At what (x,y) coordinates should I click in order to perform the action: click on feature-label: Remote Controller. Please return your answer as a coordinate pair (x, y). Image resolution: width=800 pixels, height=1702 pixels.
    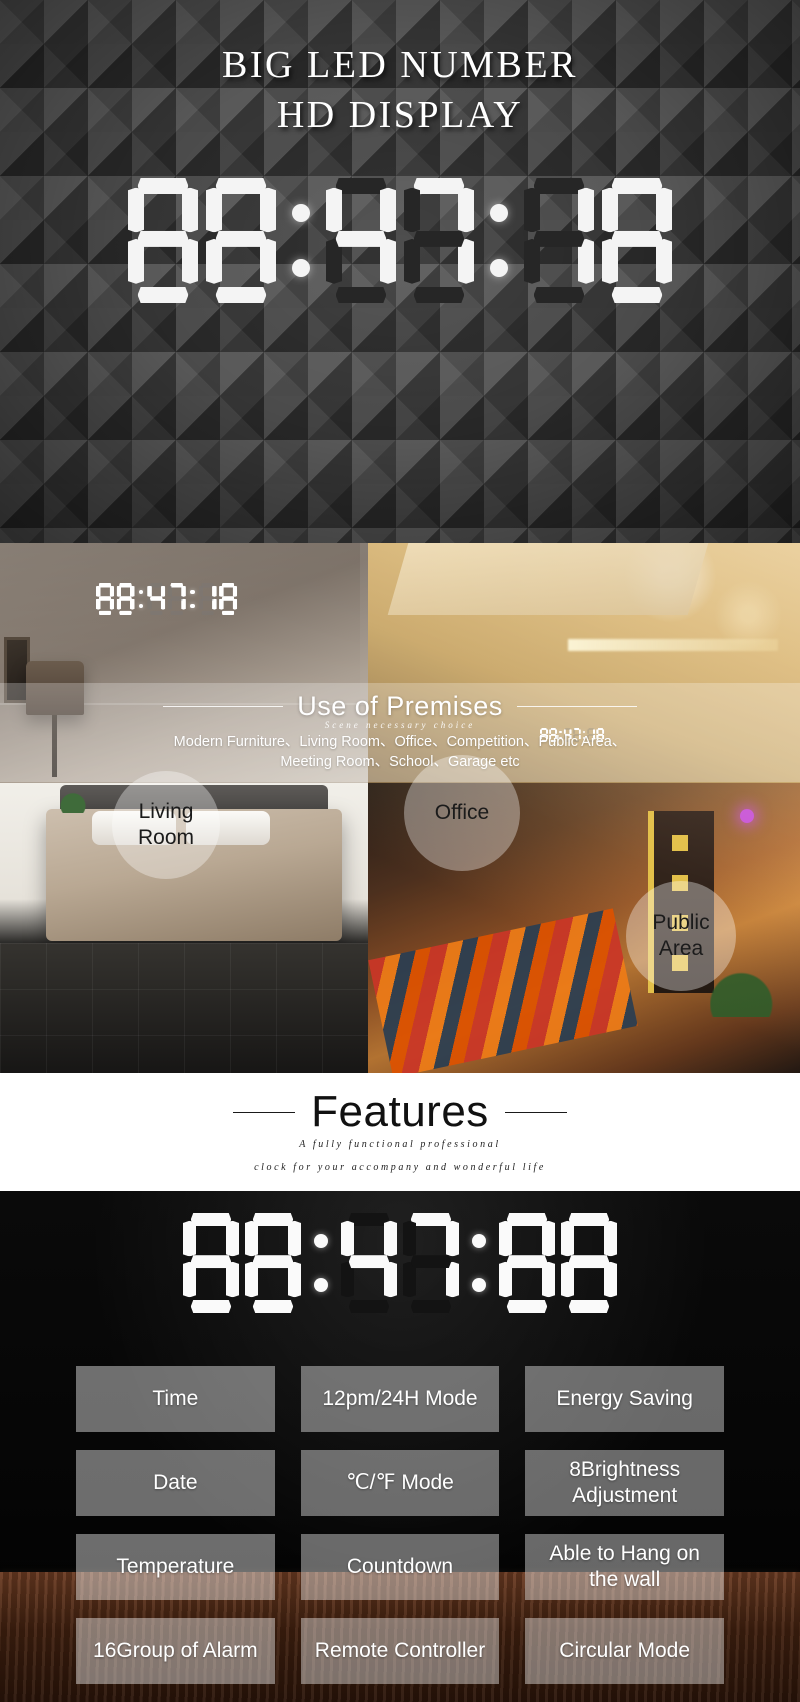
    Looking at the image, I should click on (400, 1650).